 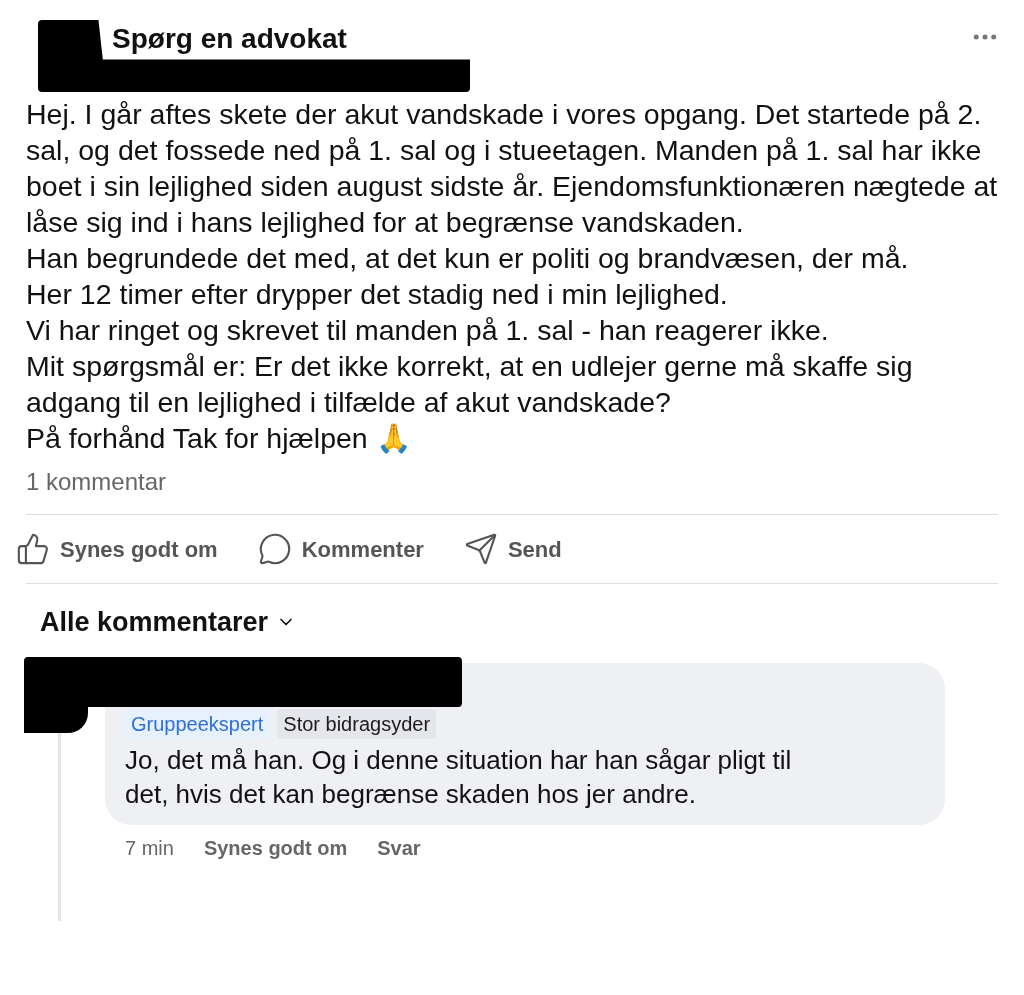 What do you see at coordinates (470, 384) in the screenshot?
I see `post-text: Mit spørgsmål er: Er det ikke korrekt, at en udlejer gerne må skaffe sig adgang til en lejlighed i tilfælde af akut vandskade?` at bounding box center [470, 384].